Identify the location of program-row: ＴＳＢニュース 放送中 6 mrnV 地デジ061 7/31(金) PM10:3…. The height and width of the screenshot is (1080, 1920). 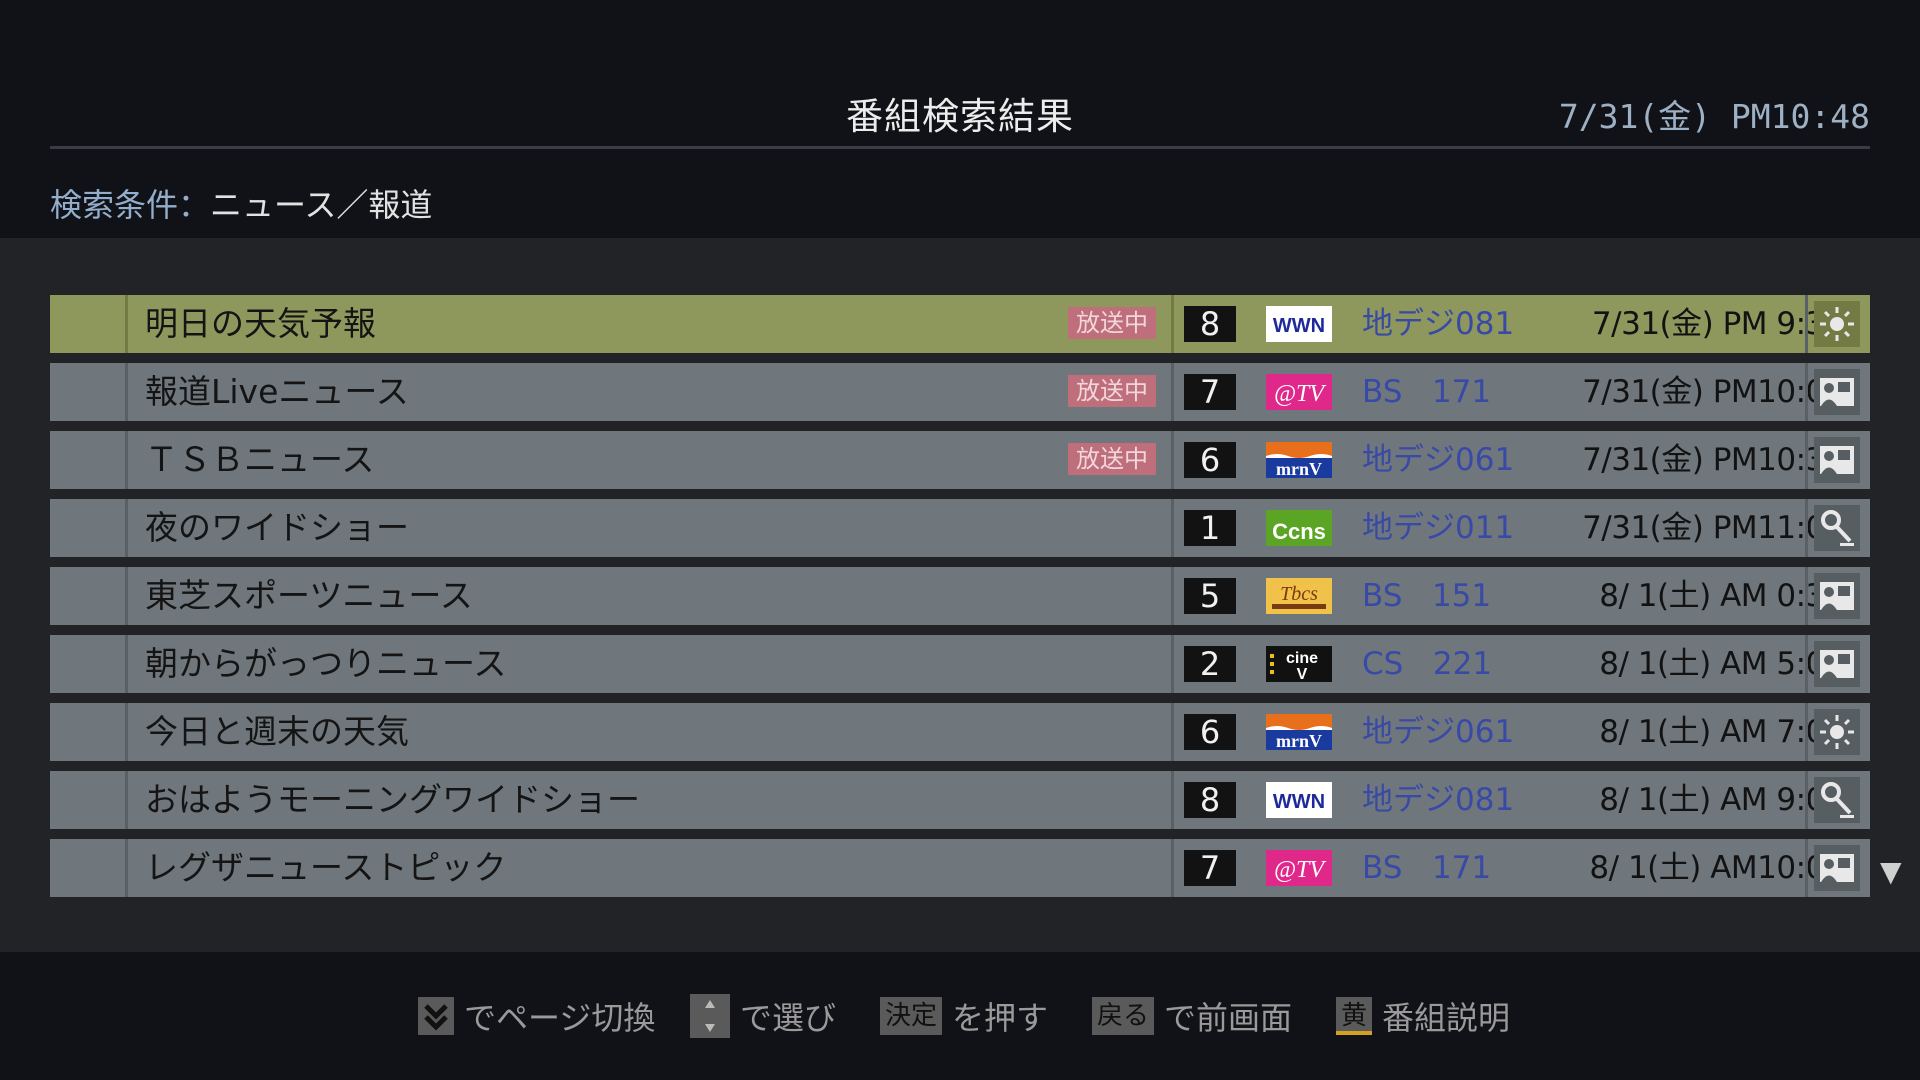
(960, 460).